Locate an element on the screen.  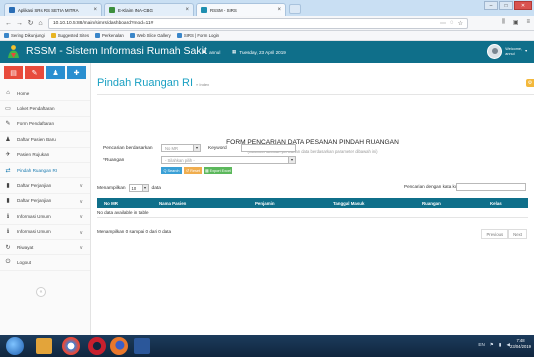
more-icon: ⋯ is located at coordinates (443, 23).